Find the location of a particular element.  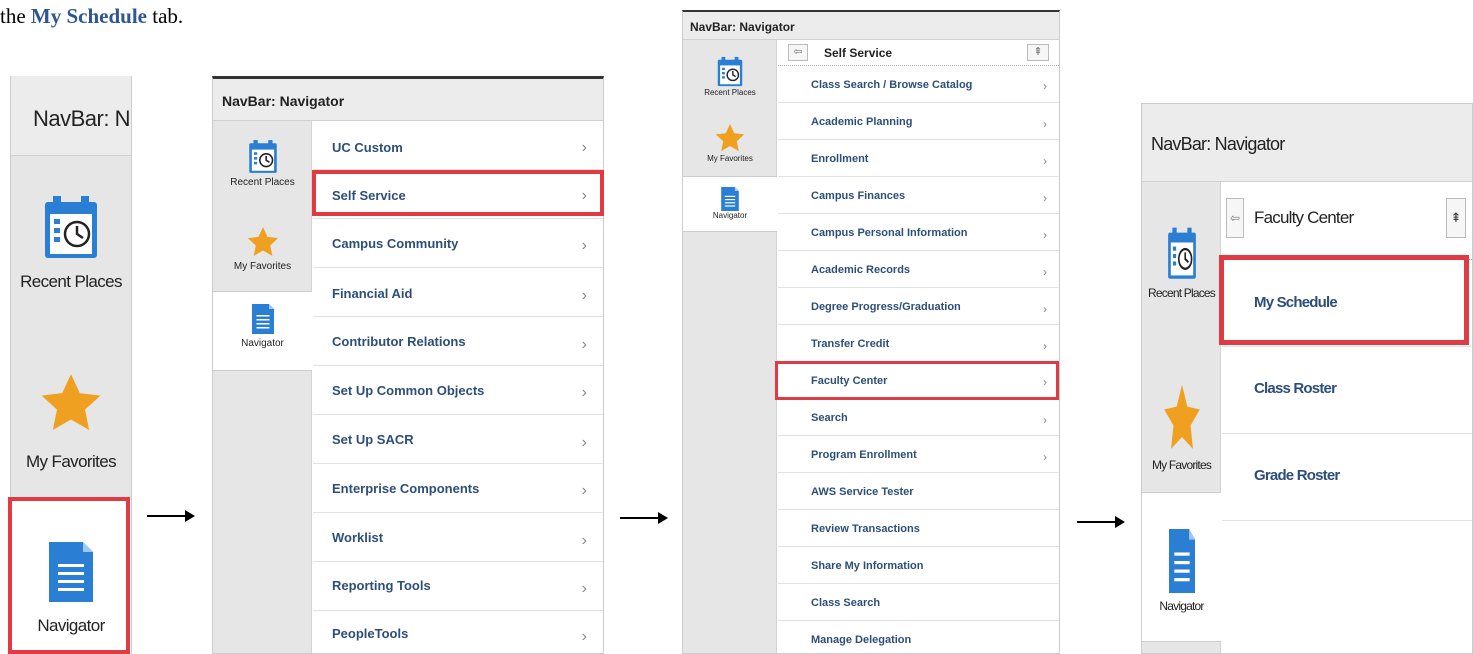

menu-item-class-search: Class Search is located at coordinates (918, 602).